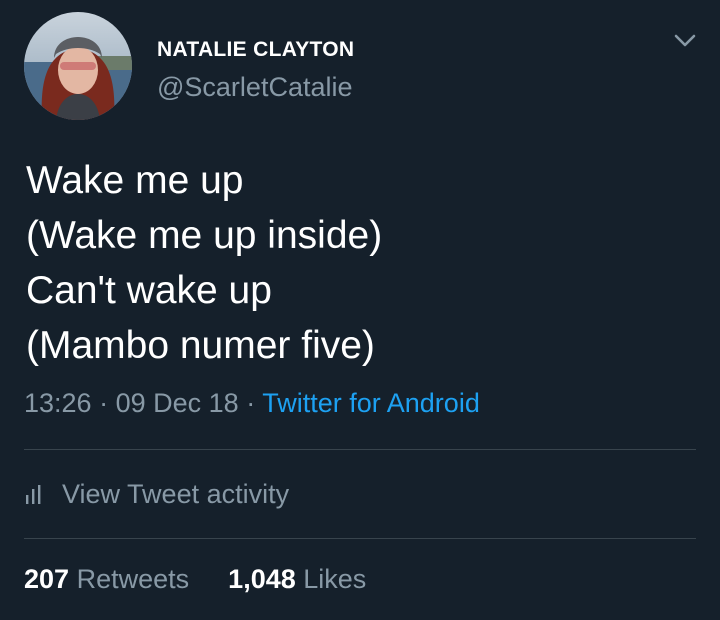 The width and height of the screenshot is (720, 620). Describe the element at coordinates (58, 403) in the screenshot. I see `tweet-time: 13:26` at that location.